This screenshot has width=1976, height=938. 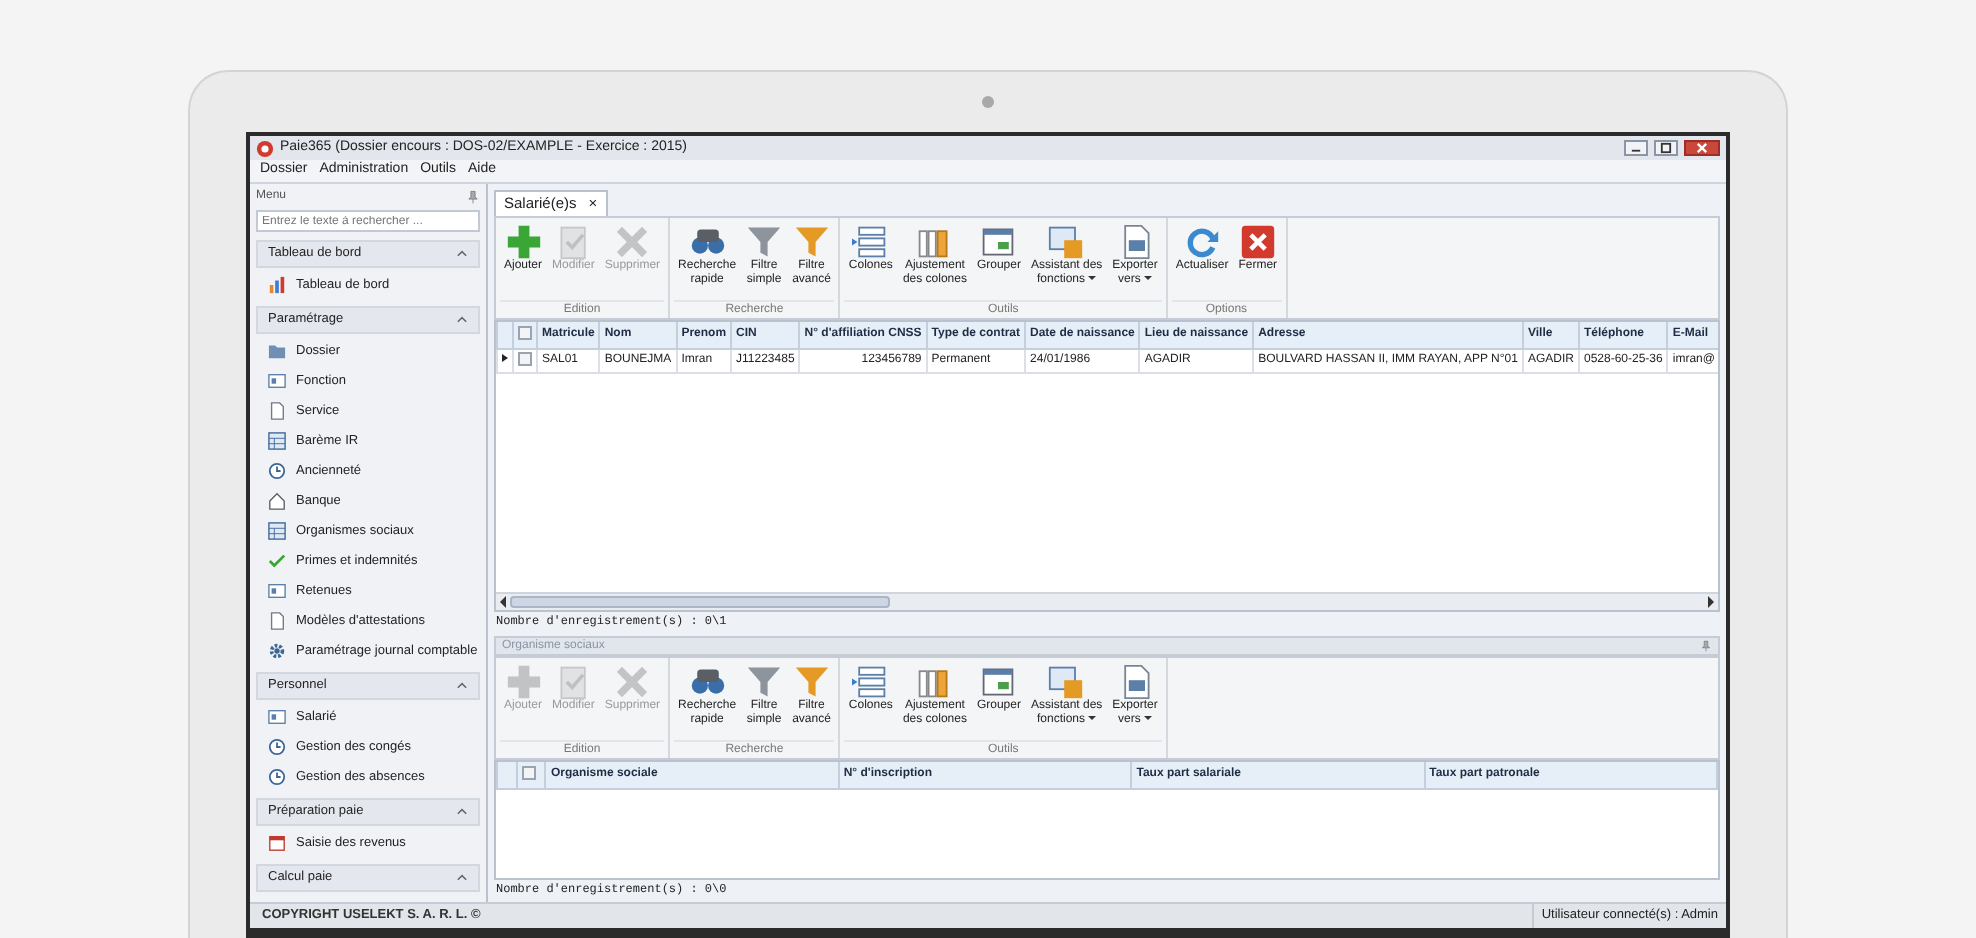 I want to click on close-button, so click(x=1702, y=148).